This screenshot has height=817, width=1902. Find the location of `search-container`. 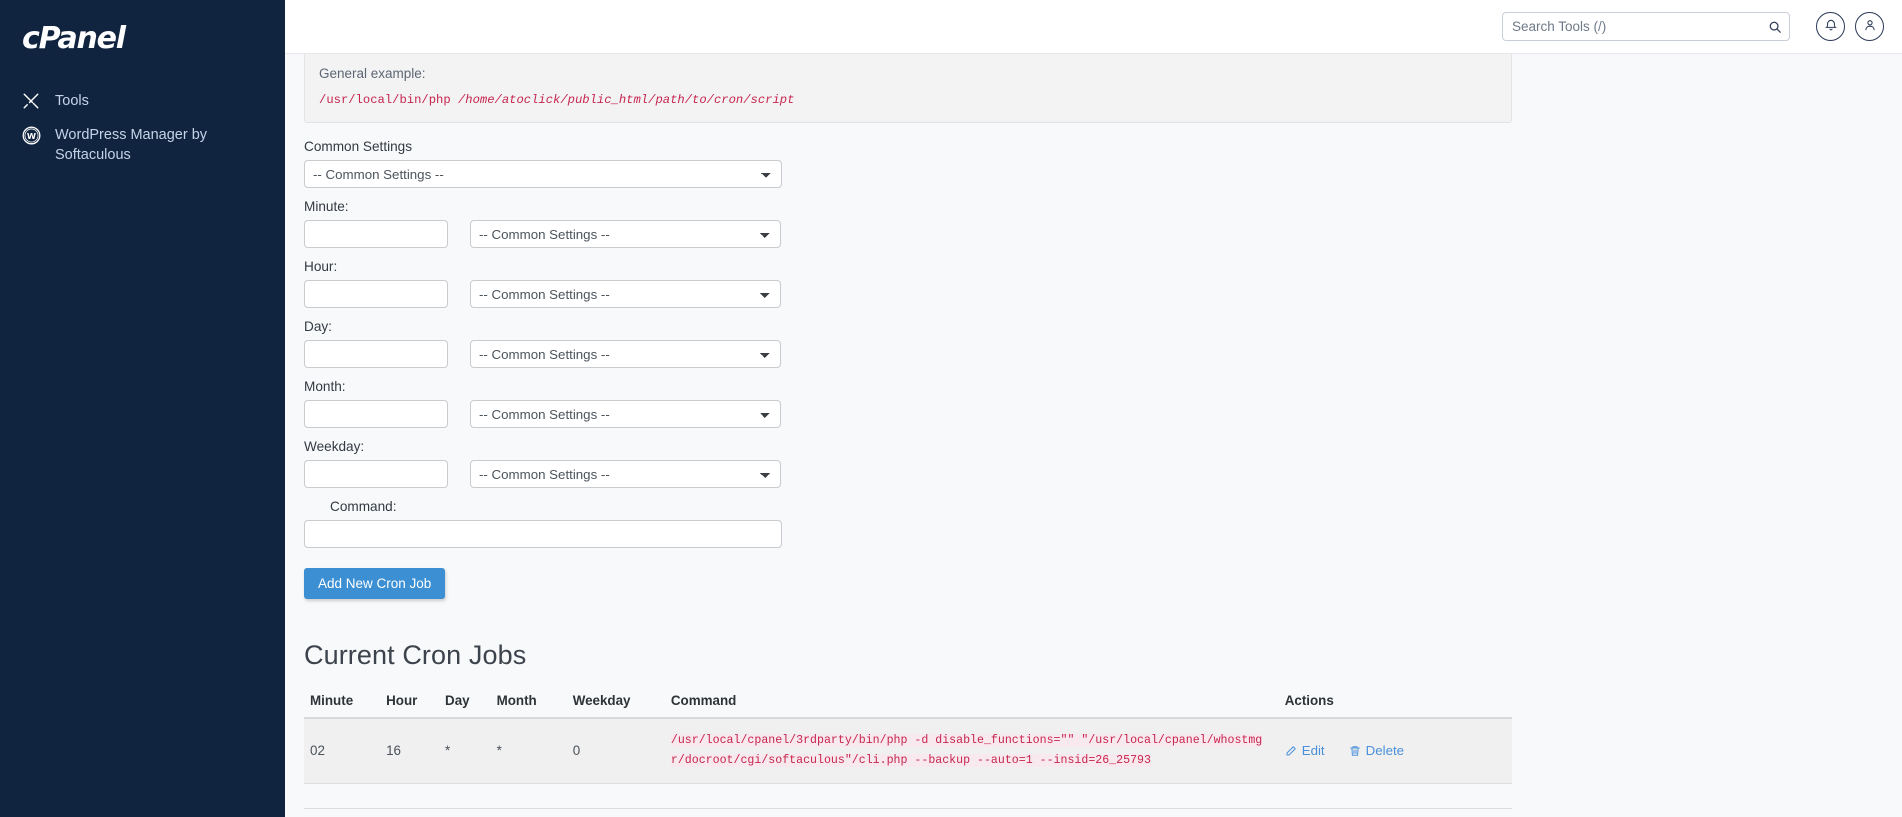

search-container is located at coordinates (1646, 26).